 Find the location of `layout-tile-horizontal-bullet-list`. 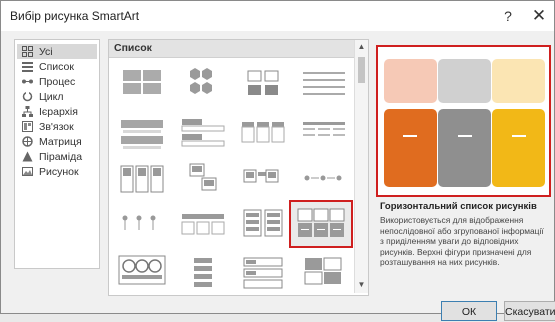

layout-tile-horizontal-bullet-list is located at coordinates (263, 133).